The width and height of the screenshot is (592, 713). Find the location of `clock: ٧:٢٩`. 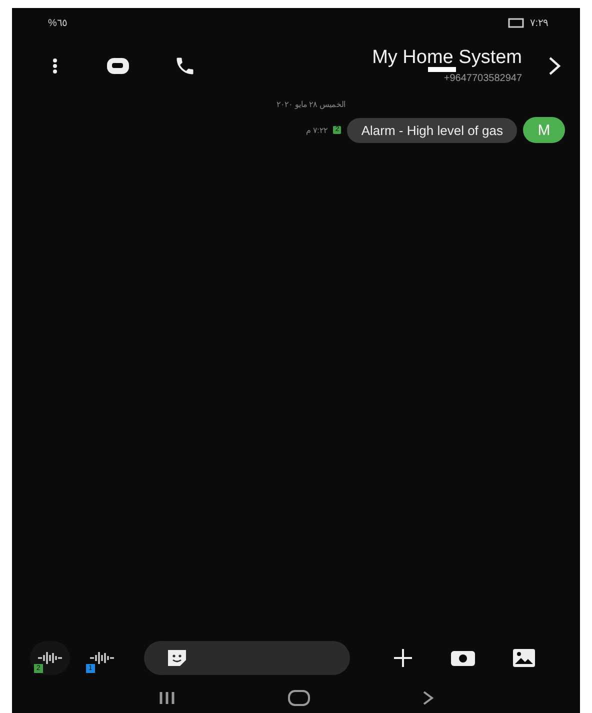

clock: ٧:٢٩ is located at coordinates (539, 23).